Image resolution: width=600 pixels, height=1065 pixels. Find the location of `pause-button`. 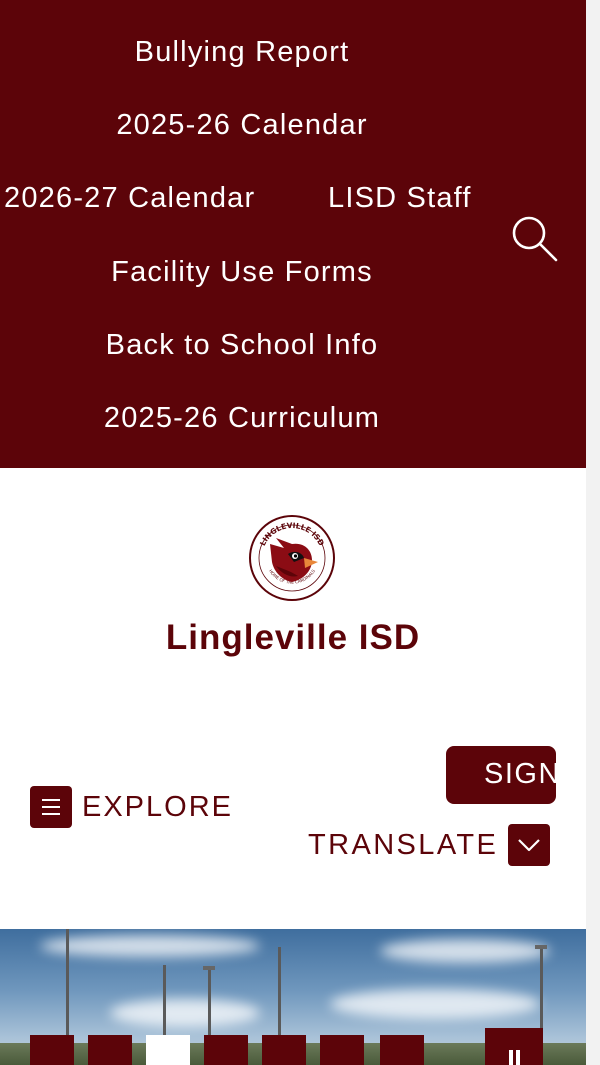

pause-button is located at coordinates (514, 1046).